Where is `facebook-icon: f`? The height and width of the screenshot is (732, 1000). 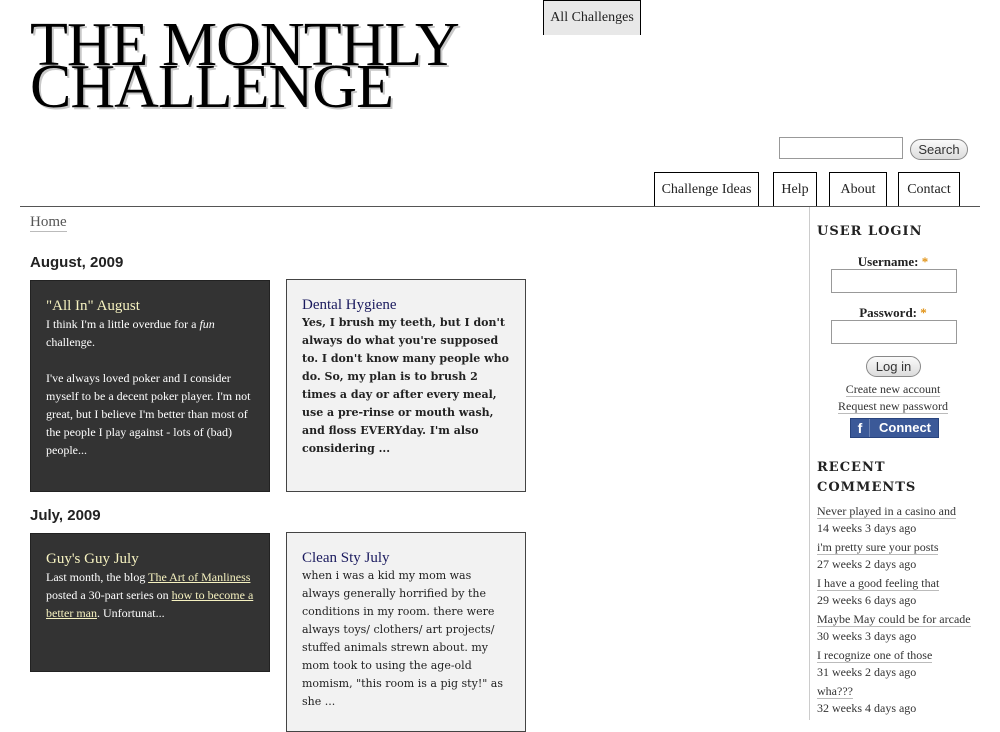 facebook-icon: f is located at coordinates (860, 428).